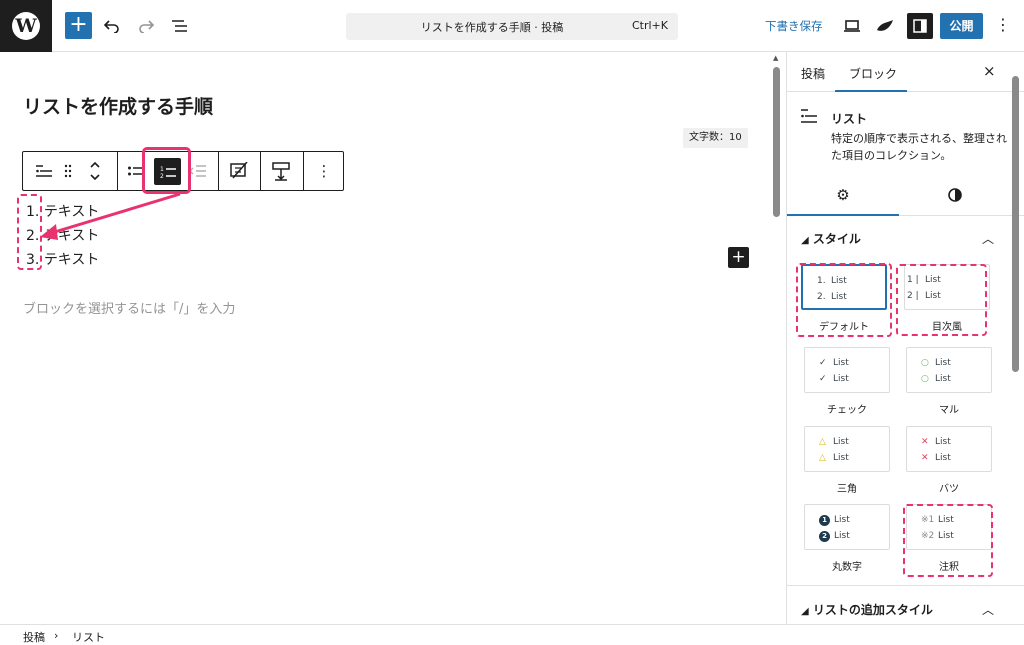 The width and height of the screenshot is (1024, 645). Describe the element at coordinates (847, 381) in the screenshot. I see `style-option-check: ✓ List ✓ List チェック` at that location.